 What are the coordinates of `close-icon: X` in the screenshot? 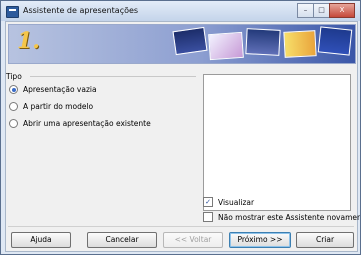 It's located at (342, 10).